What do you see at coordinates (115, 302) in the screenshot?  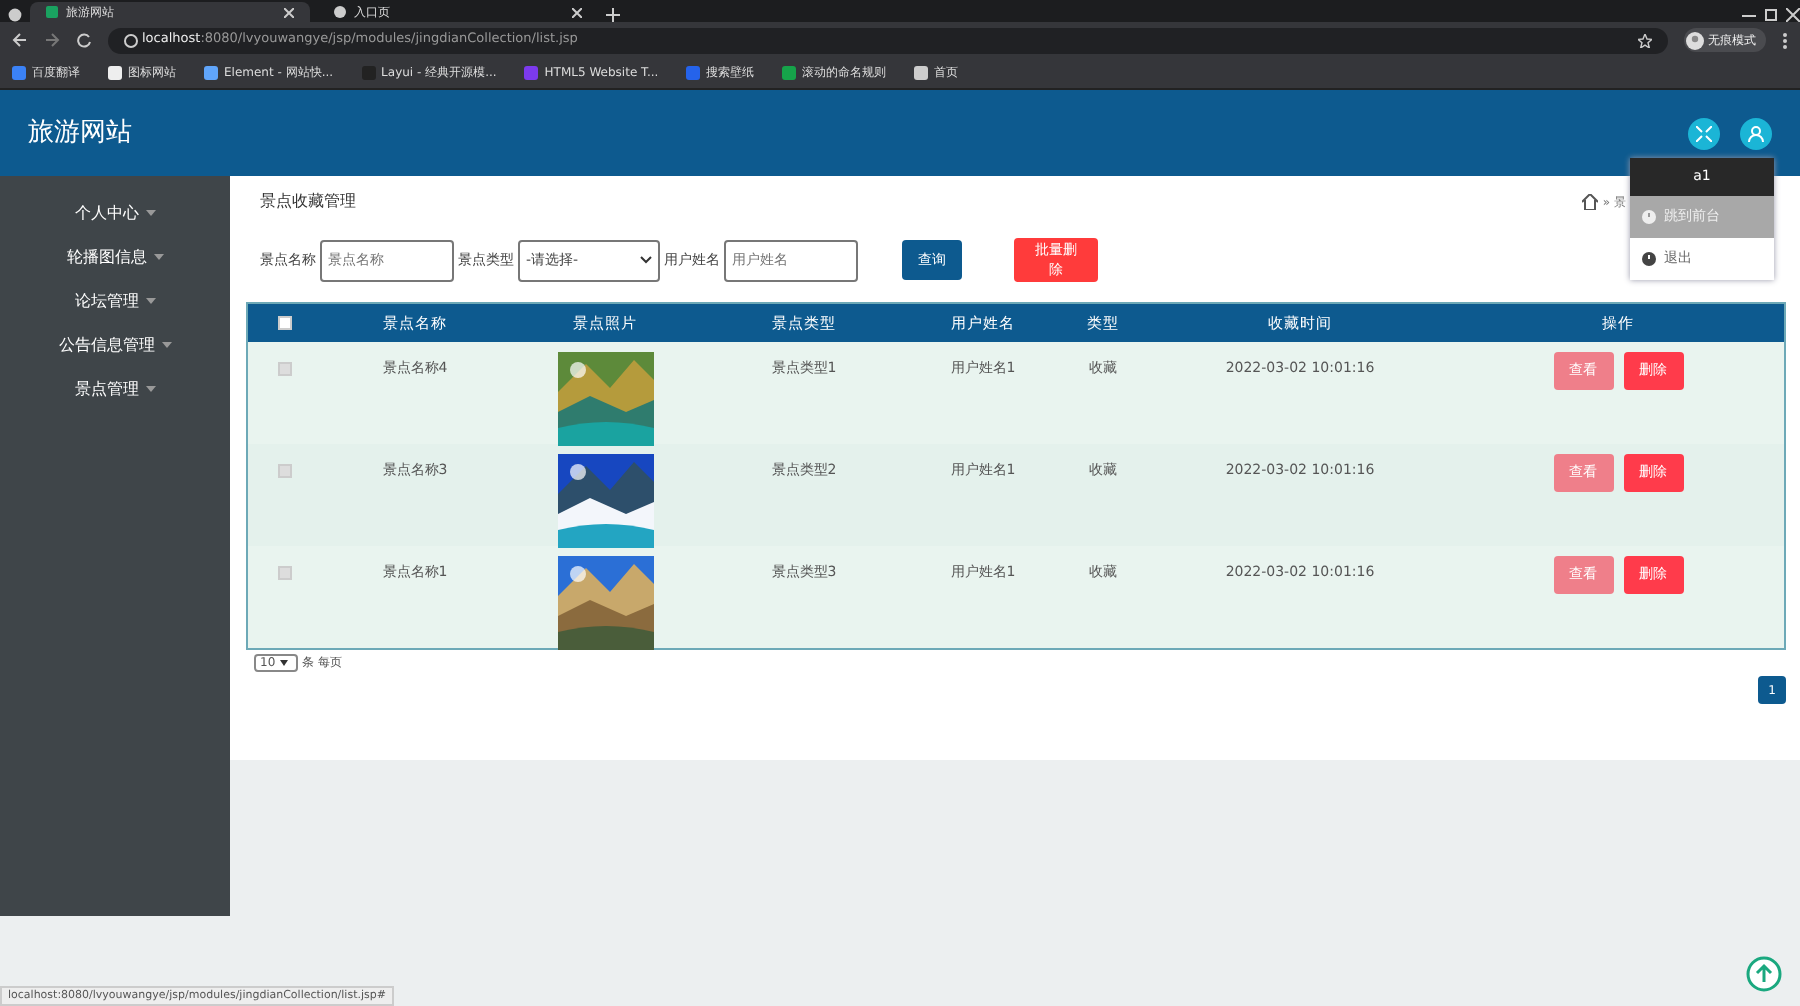 I see `sidebar-item: 论坛管理` at bounding box center [115, 302].